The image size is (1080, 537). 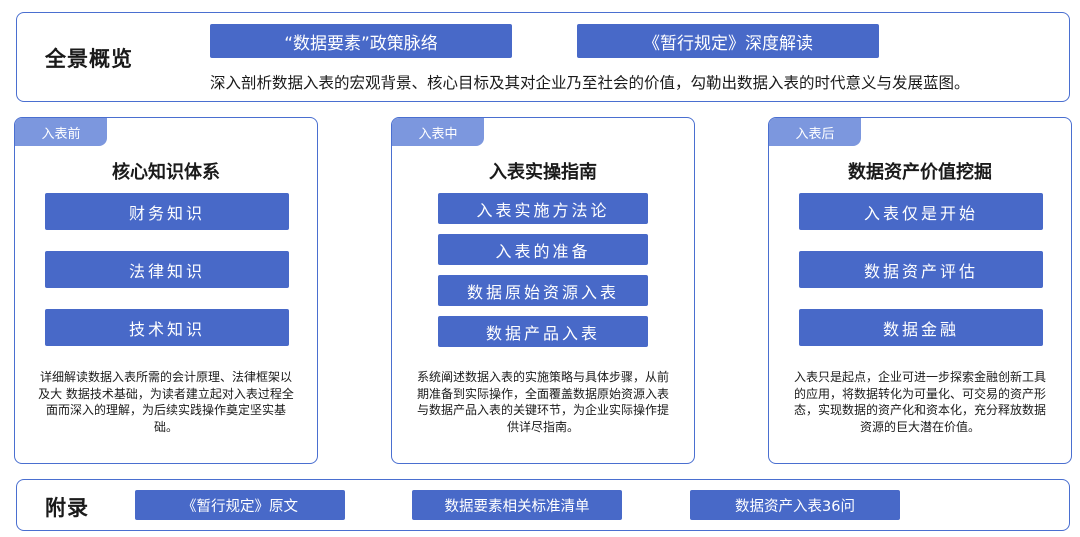 What do you see at coordinates (543, 208) in the screenshot?
I see `methodology-button: 入表实施方法论` at bounding box center [543, 208].